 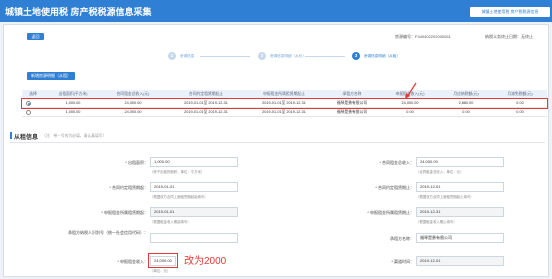 I want to click on col-header: 承租方名称, so click(x=352, y=94).